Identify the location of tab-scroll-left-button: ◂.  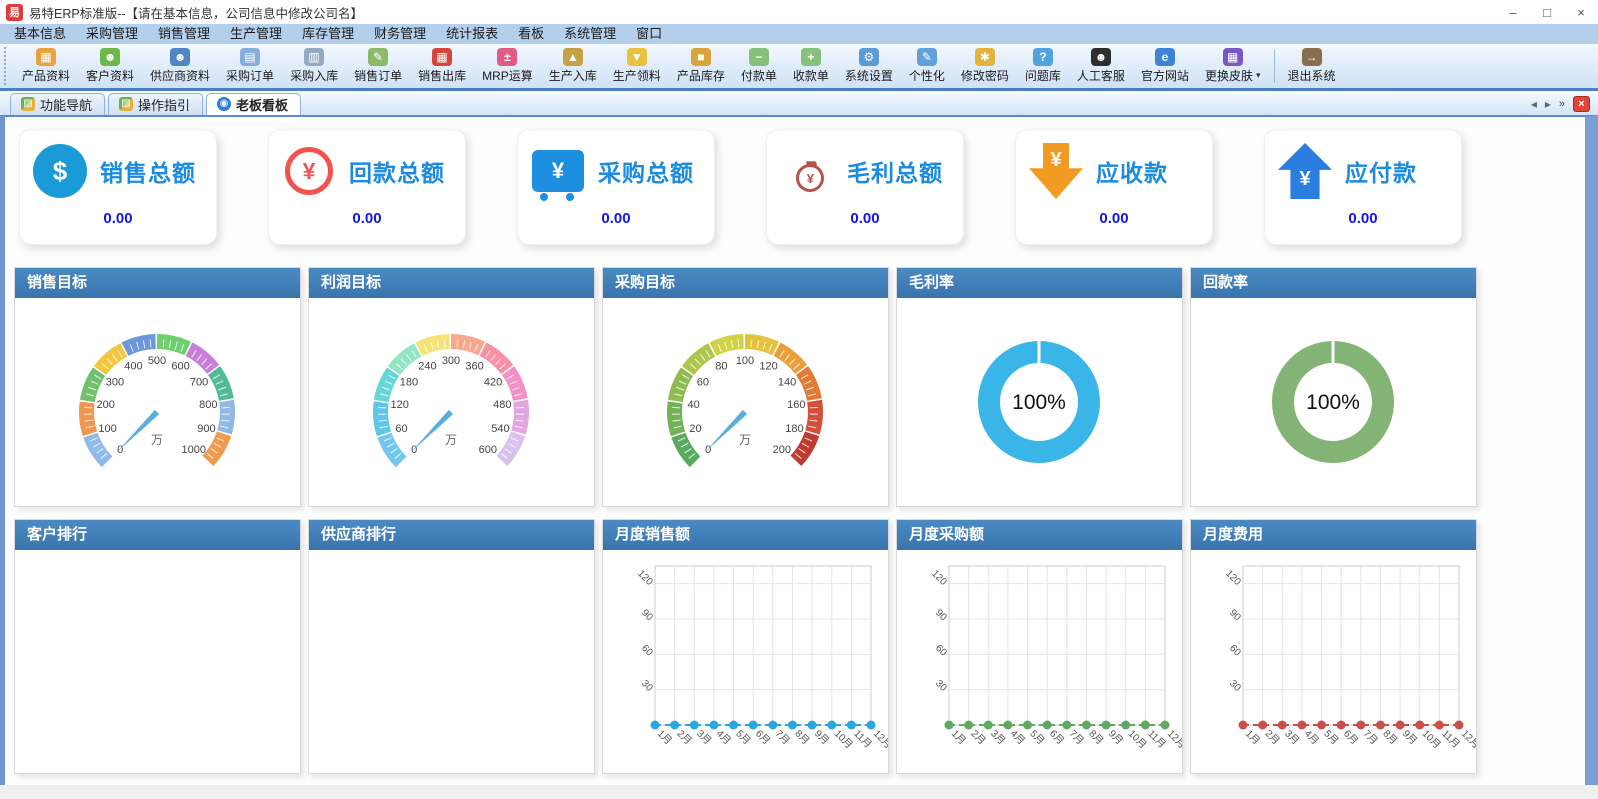
(1534, 104).